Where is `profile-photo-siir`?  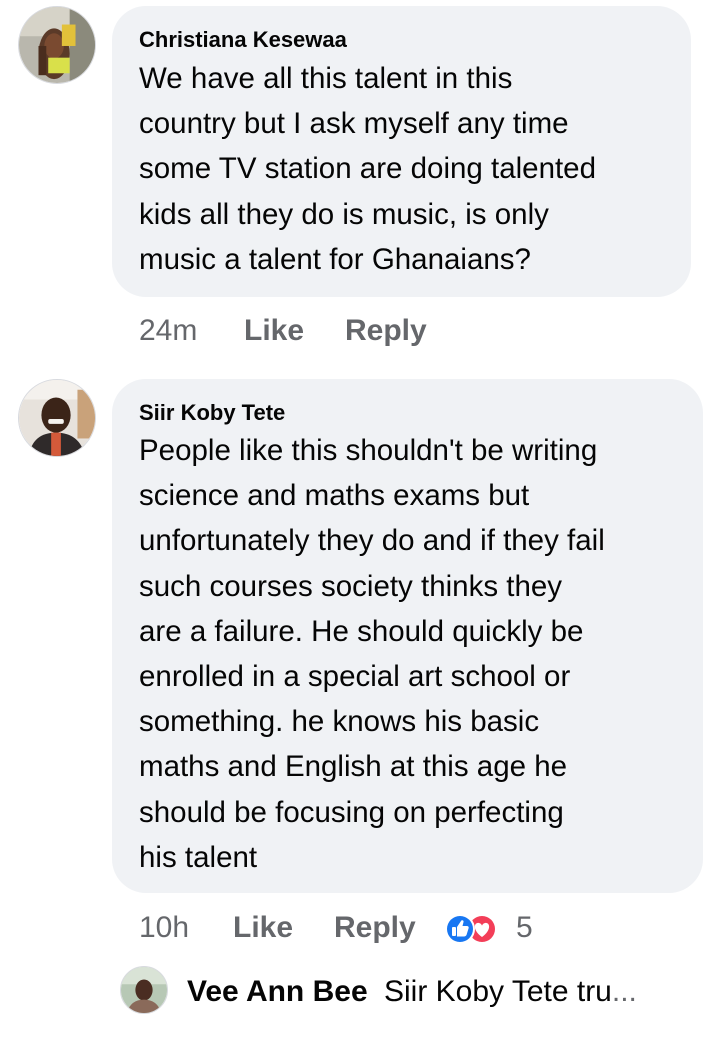 profile-photo-siir is located at coordinates (57, 418).